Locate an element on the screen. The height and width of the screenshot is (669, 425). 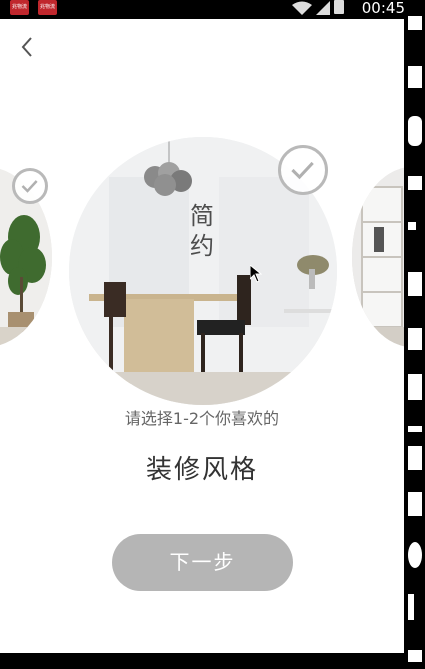
gps-icon is located at coordinates (415, 77).